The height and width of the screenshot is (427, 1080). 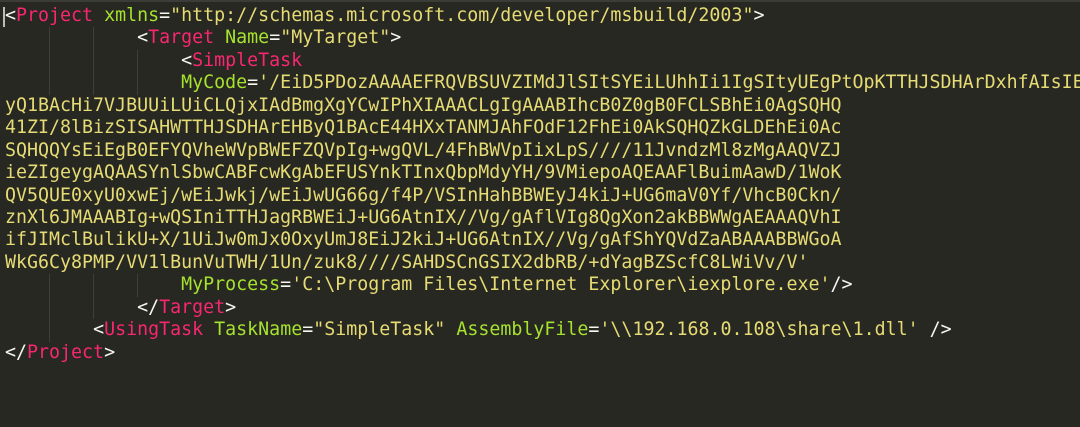 What do you see at coordinates (542, 308) in the screenshot?
I see `code-line: </Target>` at bounding box center [542, 308].